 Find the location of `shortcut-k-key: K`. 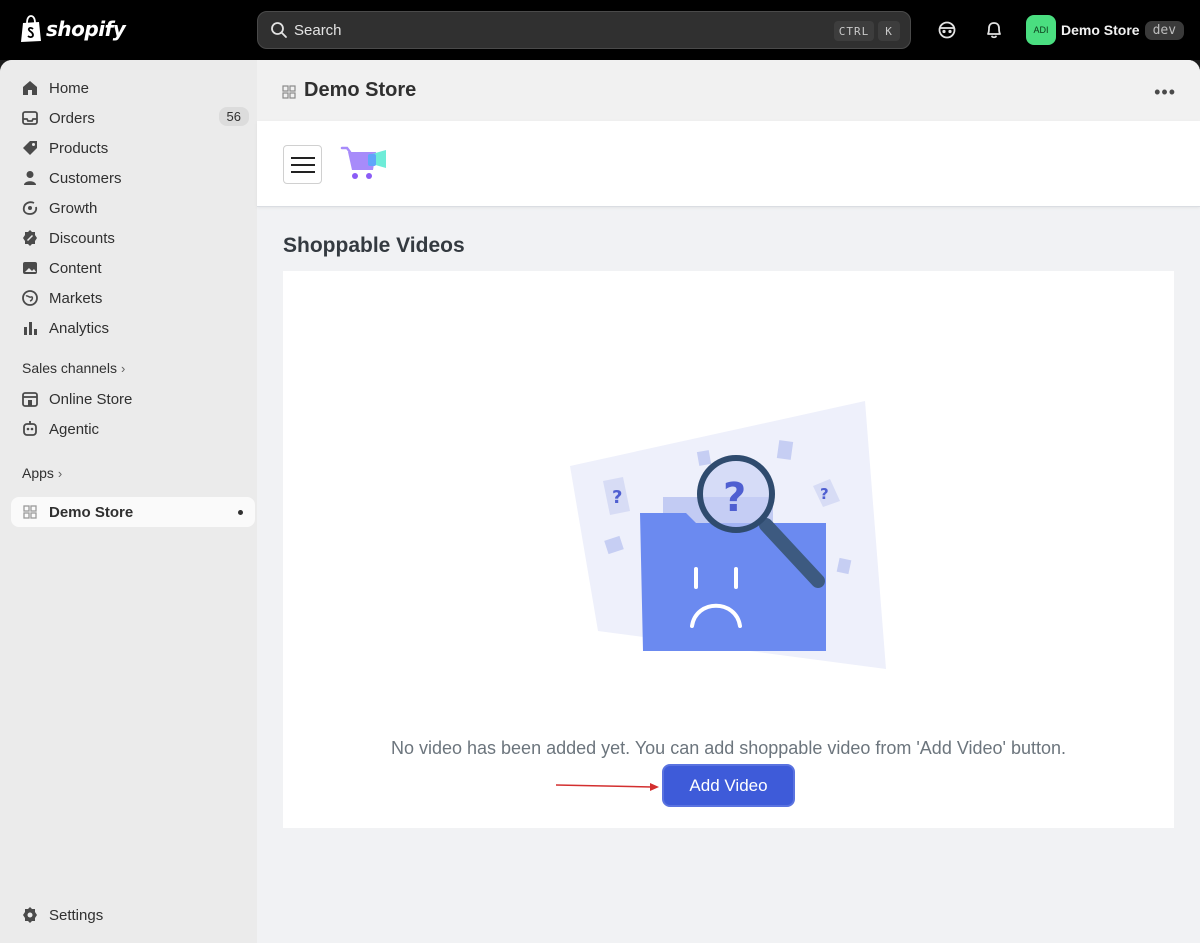

shortcut-k-key: K is located at coordinates (889, 31).